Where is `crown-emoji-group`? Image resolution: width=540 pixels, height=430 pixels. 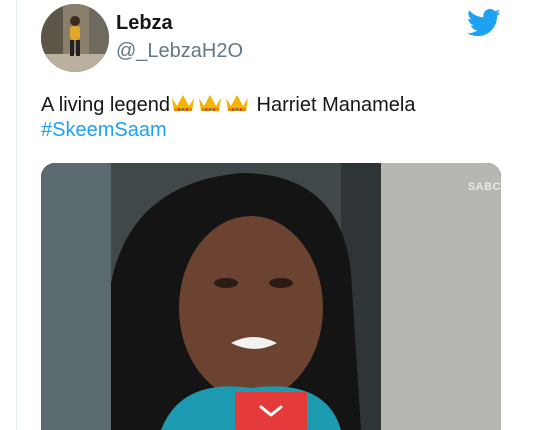
crown-emoji-group is located at coordinates (210, 106).